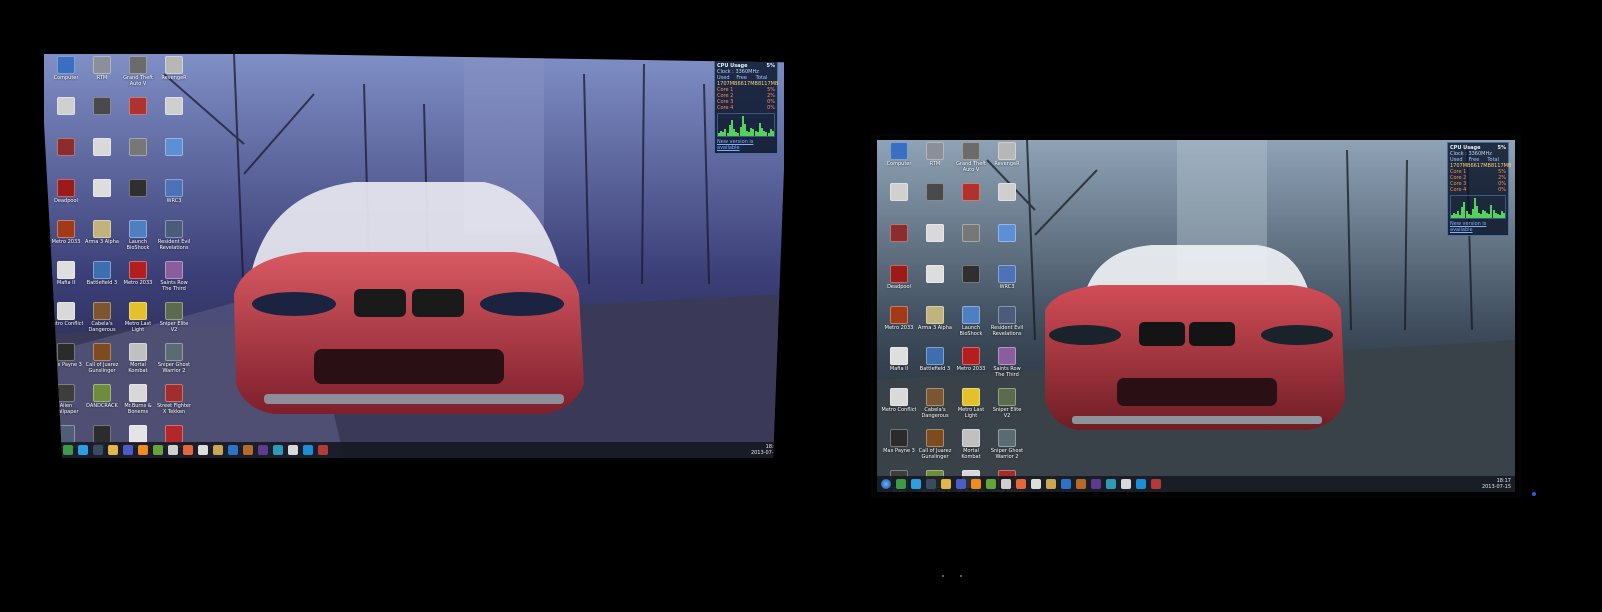  What do you see at coordinates (66, 404) in the screenshot?
I see `desktop-icon: Alien Wallpaper` at bounding box center [66, 404].